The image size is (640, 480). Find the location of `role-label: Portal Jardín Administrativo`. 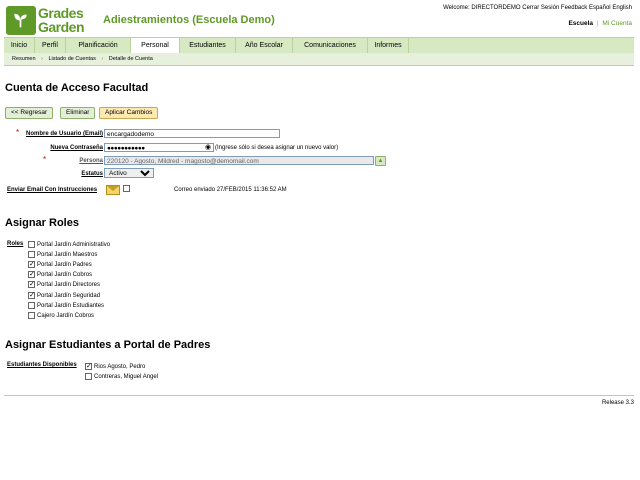

role-label: Portal Jardín Administrativo is located at coordinates (74, 245).